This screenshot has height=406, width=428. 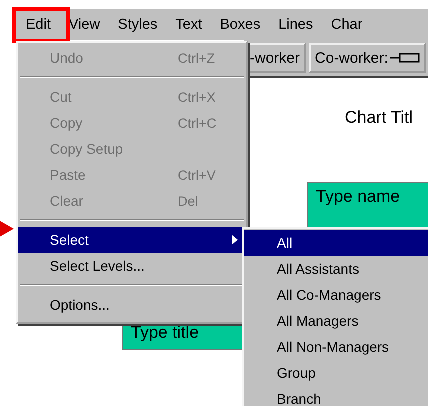 What do you see at coordinates (141, 24) in the screenshot?
I see `menu-bar-item: Styles` at bounding box center [141, 24].